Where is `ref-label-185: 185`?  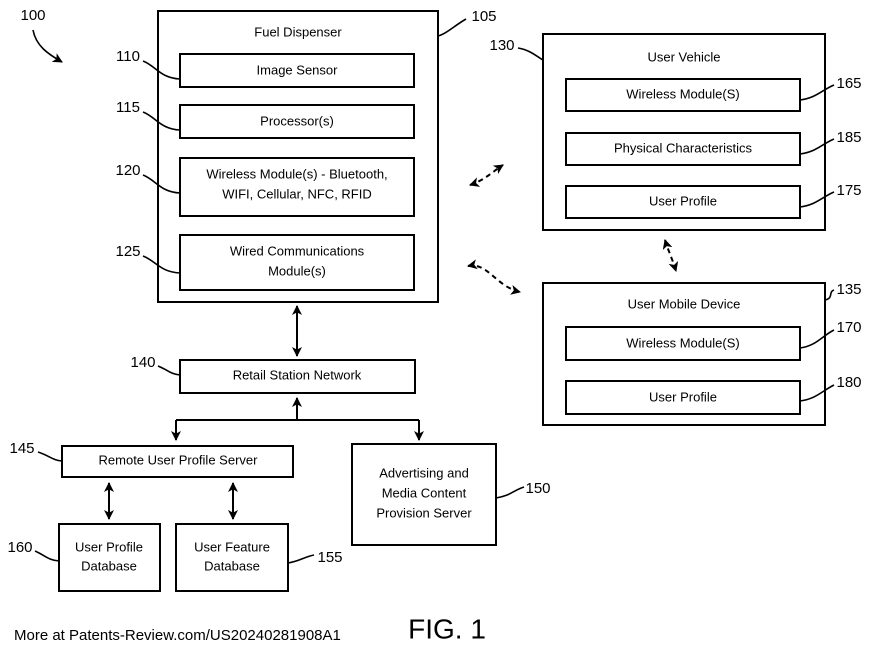
ref-label-185: 185 is located at coordinates (848, 137).